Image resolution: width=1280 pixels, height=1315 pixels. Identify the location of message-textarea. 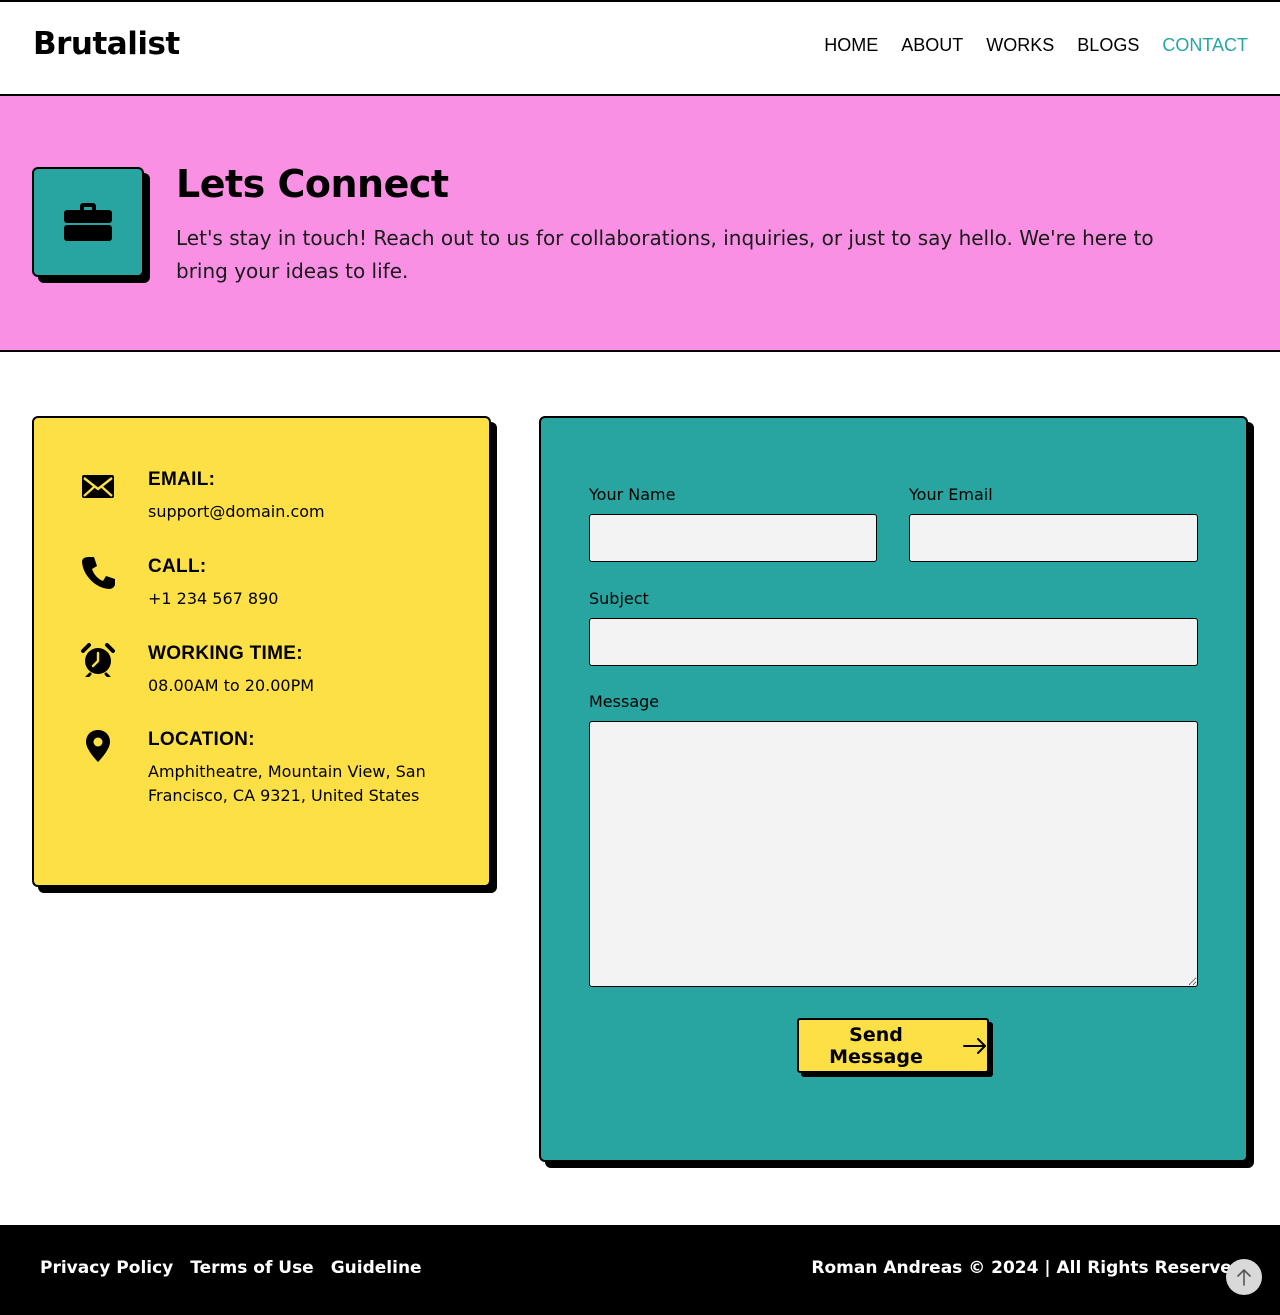
(893, 854).